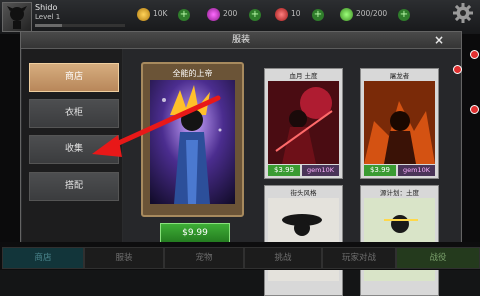 The image size is (480, 296). I want to click on nav-collection: 收集, so click(74, 149).